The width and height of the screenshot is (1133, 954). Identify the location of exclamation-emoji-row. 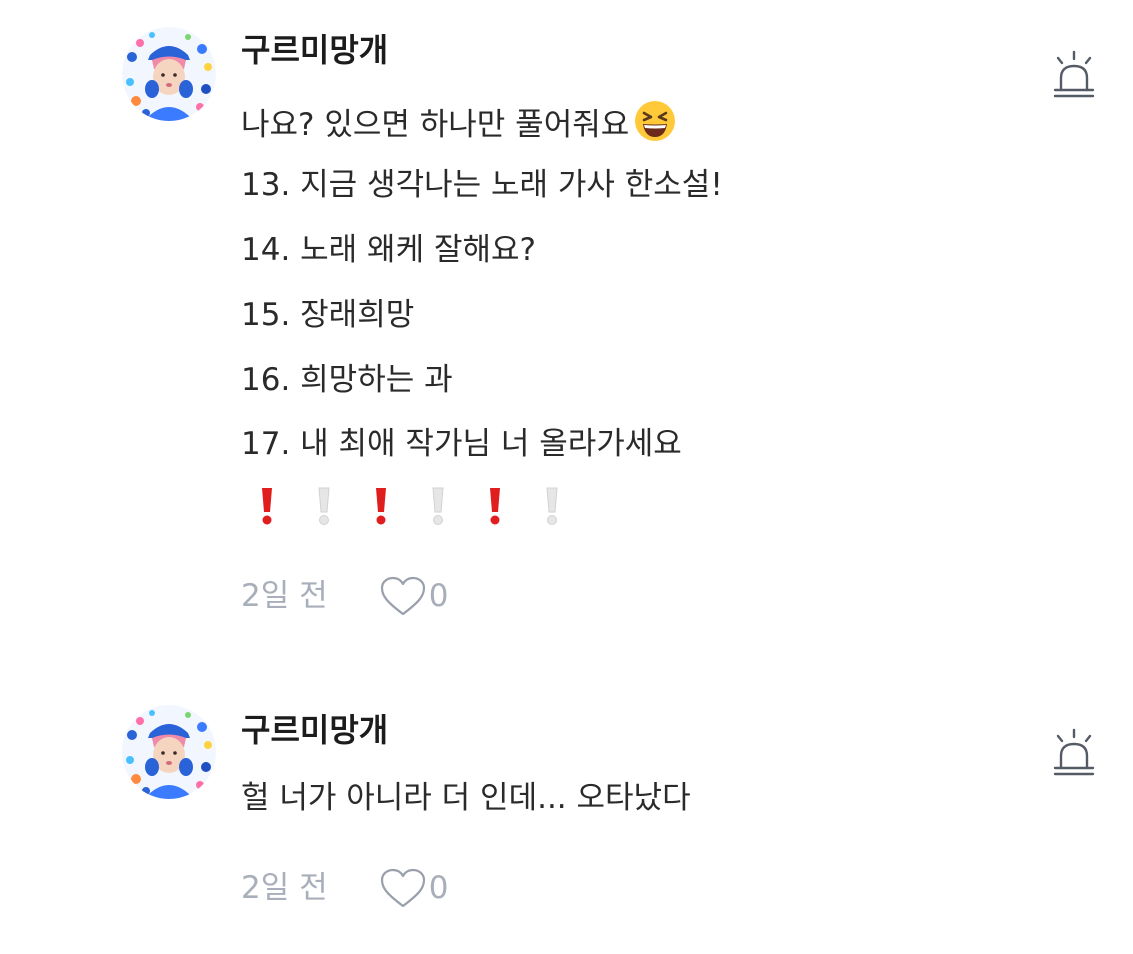
(423, 508).